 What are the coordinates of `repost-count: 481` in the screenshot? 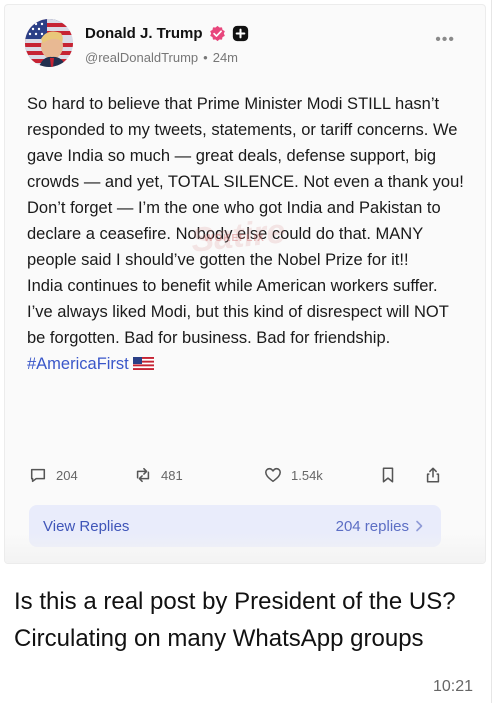 It's located at (172, 475).